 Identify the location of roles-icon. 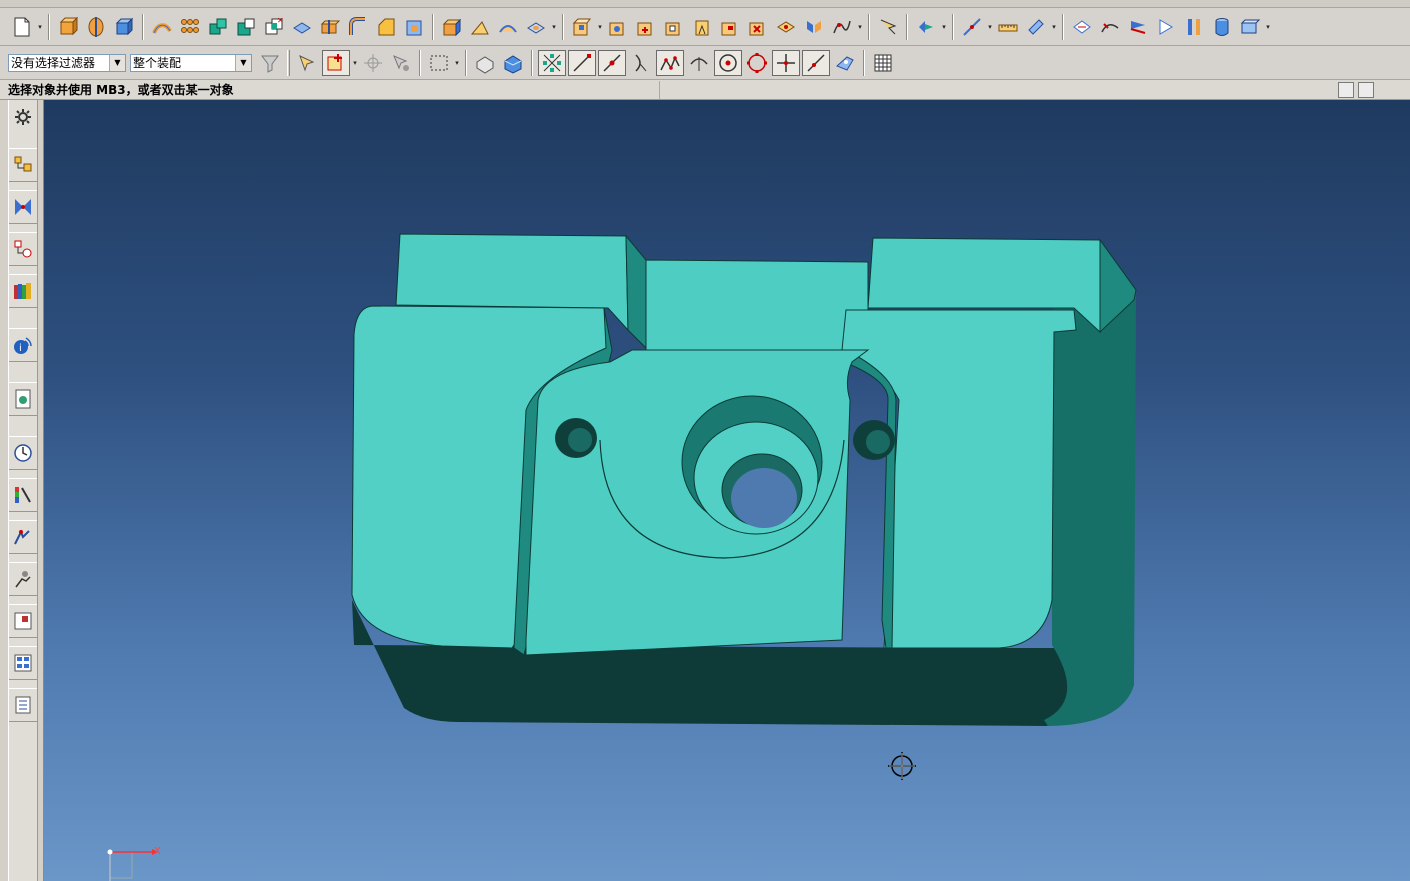
(23, 705).